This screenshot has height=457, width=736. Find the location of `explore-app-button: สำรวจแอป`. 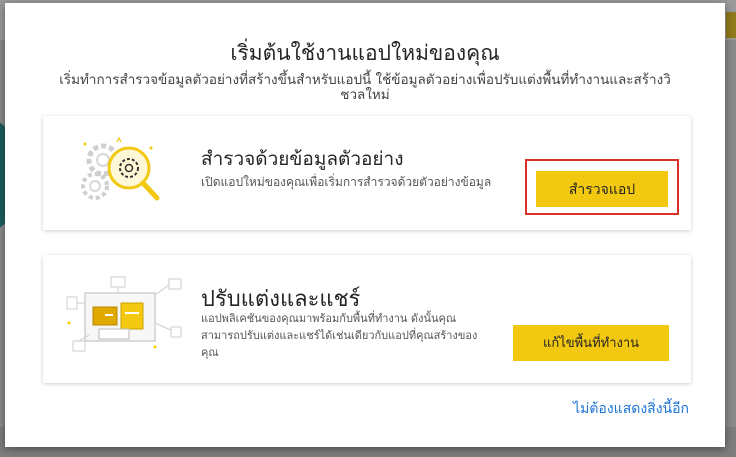

explore-app-button: สำรวจแอป is located at coordinates (602, 189).